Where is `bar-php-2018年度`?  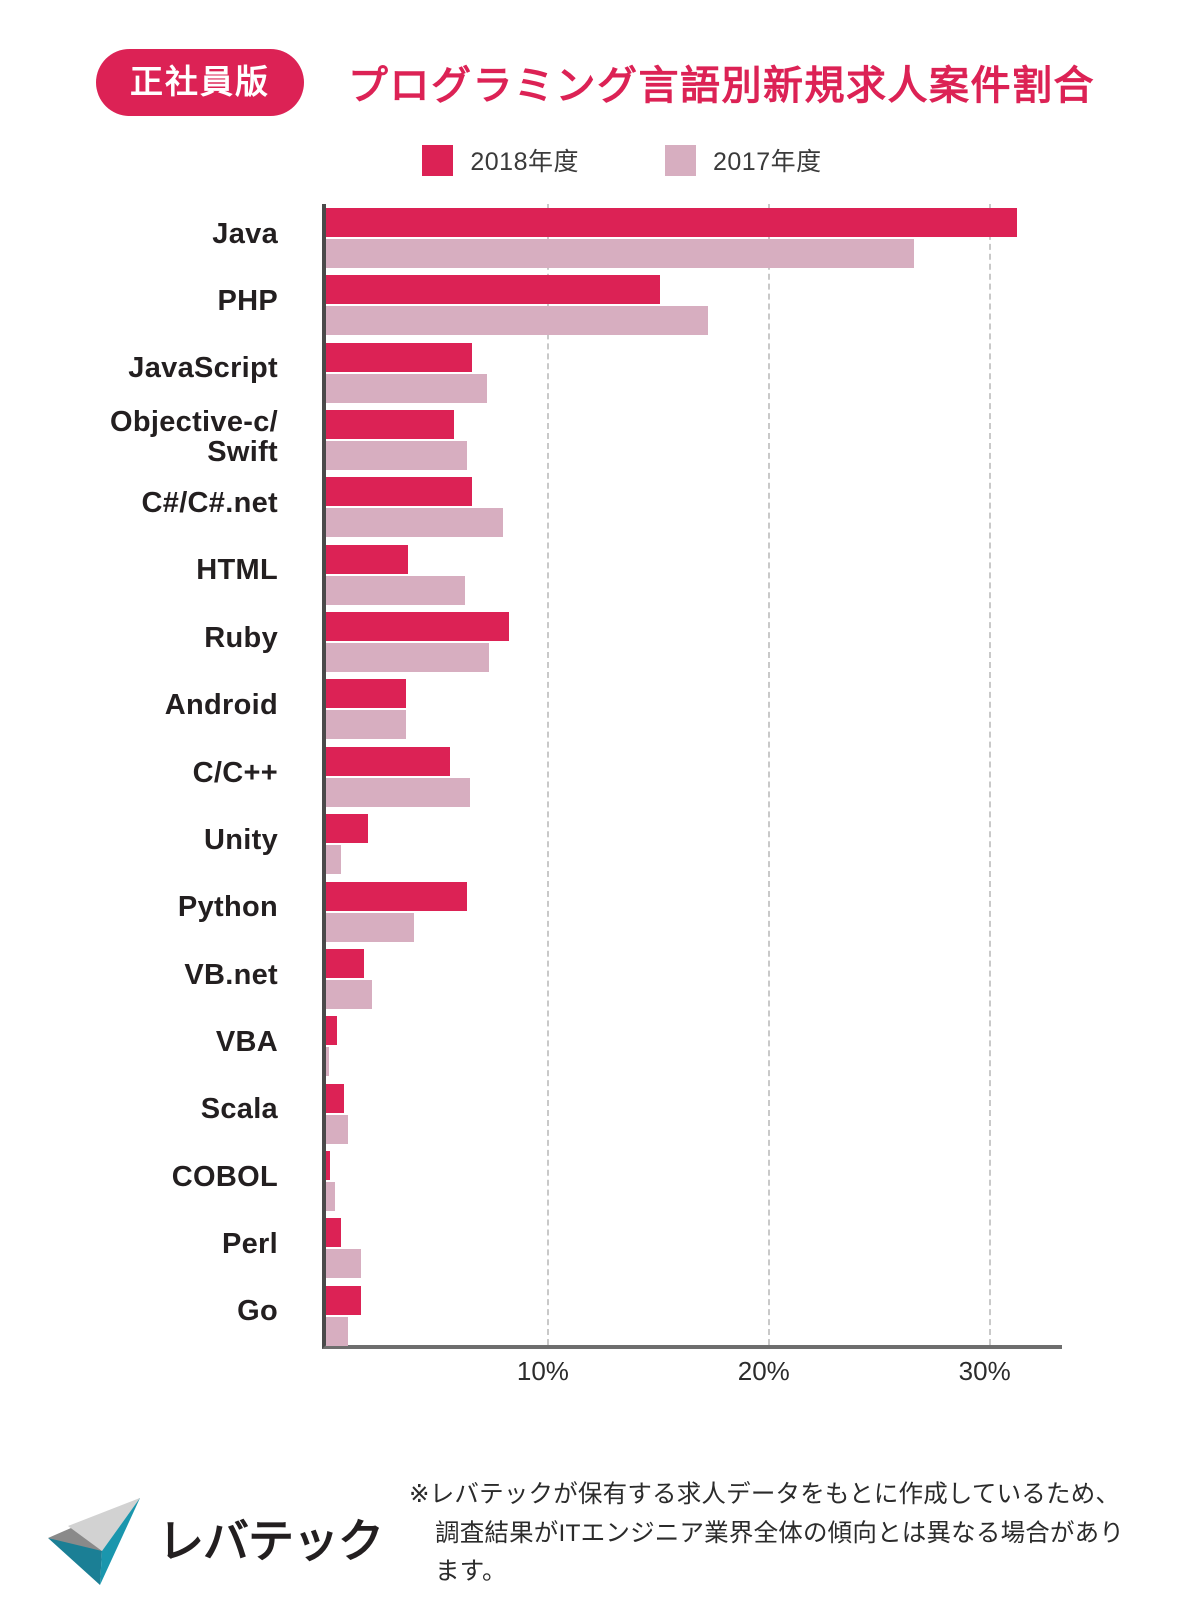 bar-php-2018年度 is located at coordinates (493, 290).